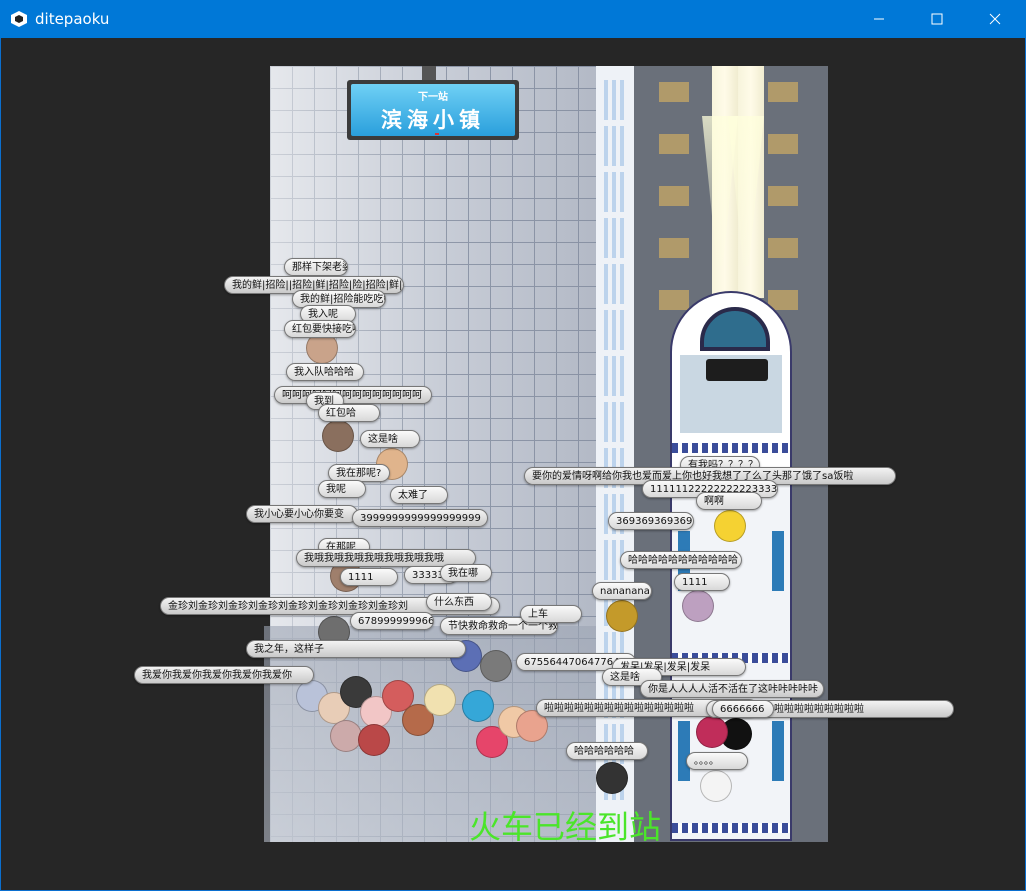  What do you see at coordinates (390, 439) in the screenshot?
I see `chat-bubble: 这是啥` at bounding box center [390, 439].